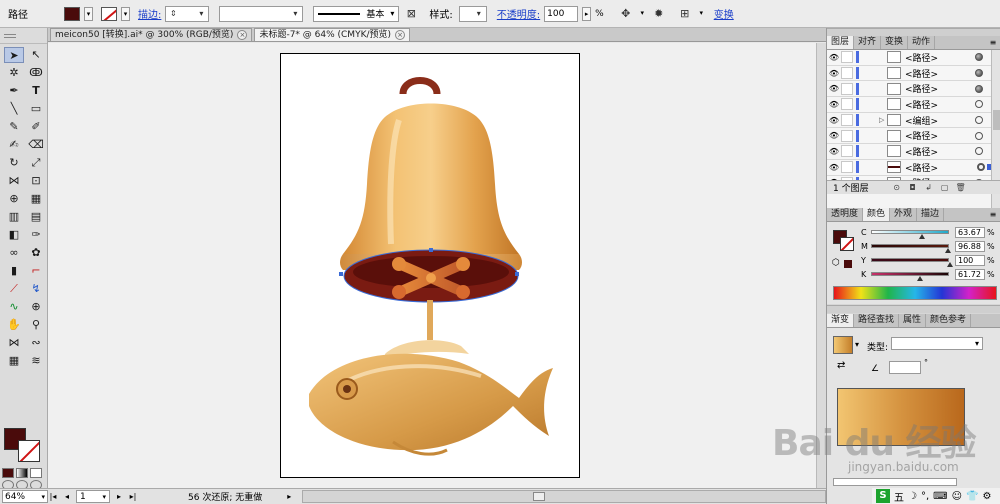 The height and width of the screenshot is (504, 1000). Describe the element at coordinates (36, 127) in the screenshot. I see `pencil-tool-icon: ✐` at that location.